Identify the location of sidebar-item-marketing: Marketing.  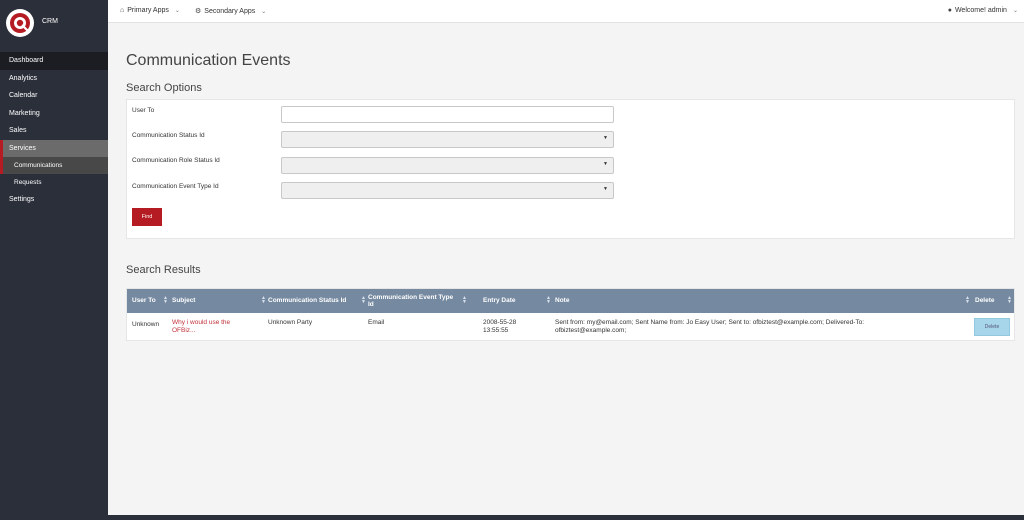
(54, 114).